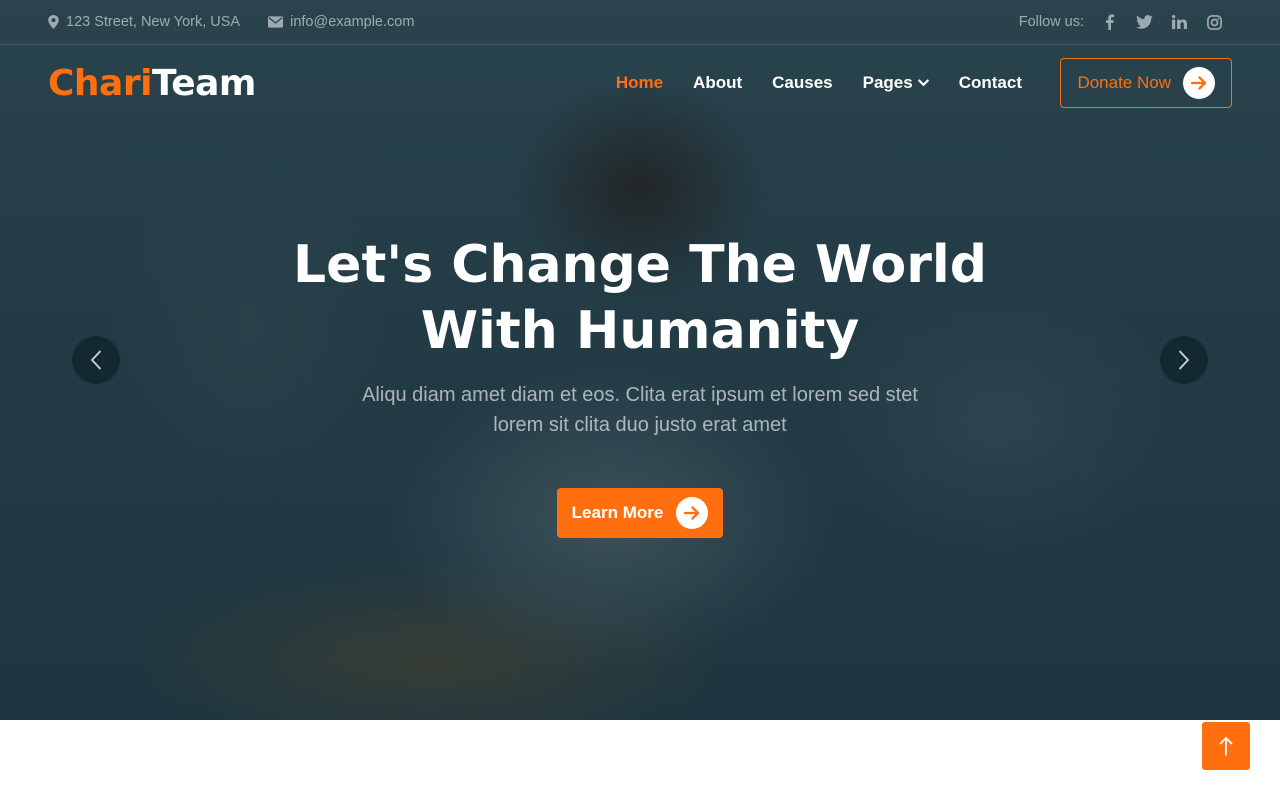 This screenshot has width=1280, height=800. What do you see at coordinates (640, 265) in the screenshot?
I see `hero-title-line-1: Let's Change The World` at bounding box center [640, 265].